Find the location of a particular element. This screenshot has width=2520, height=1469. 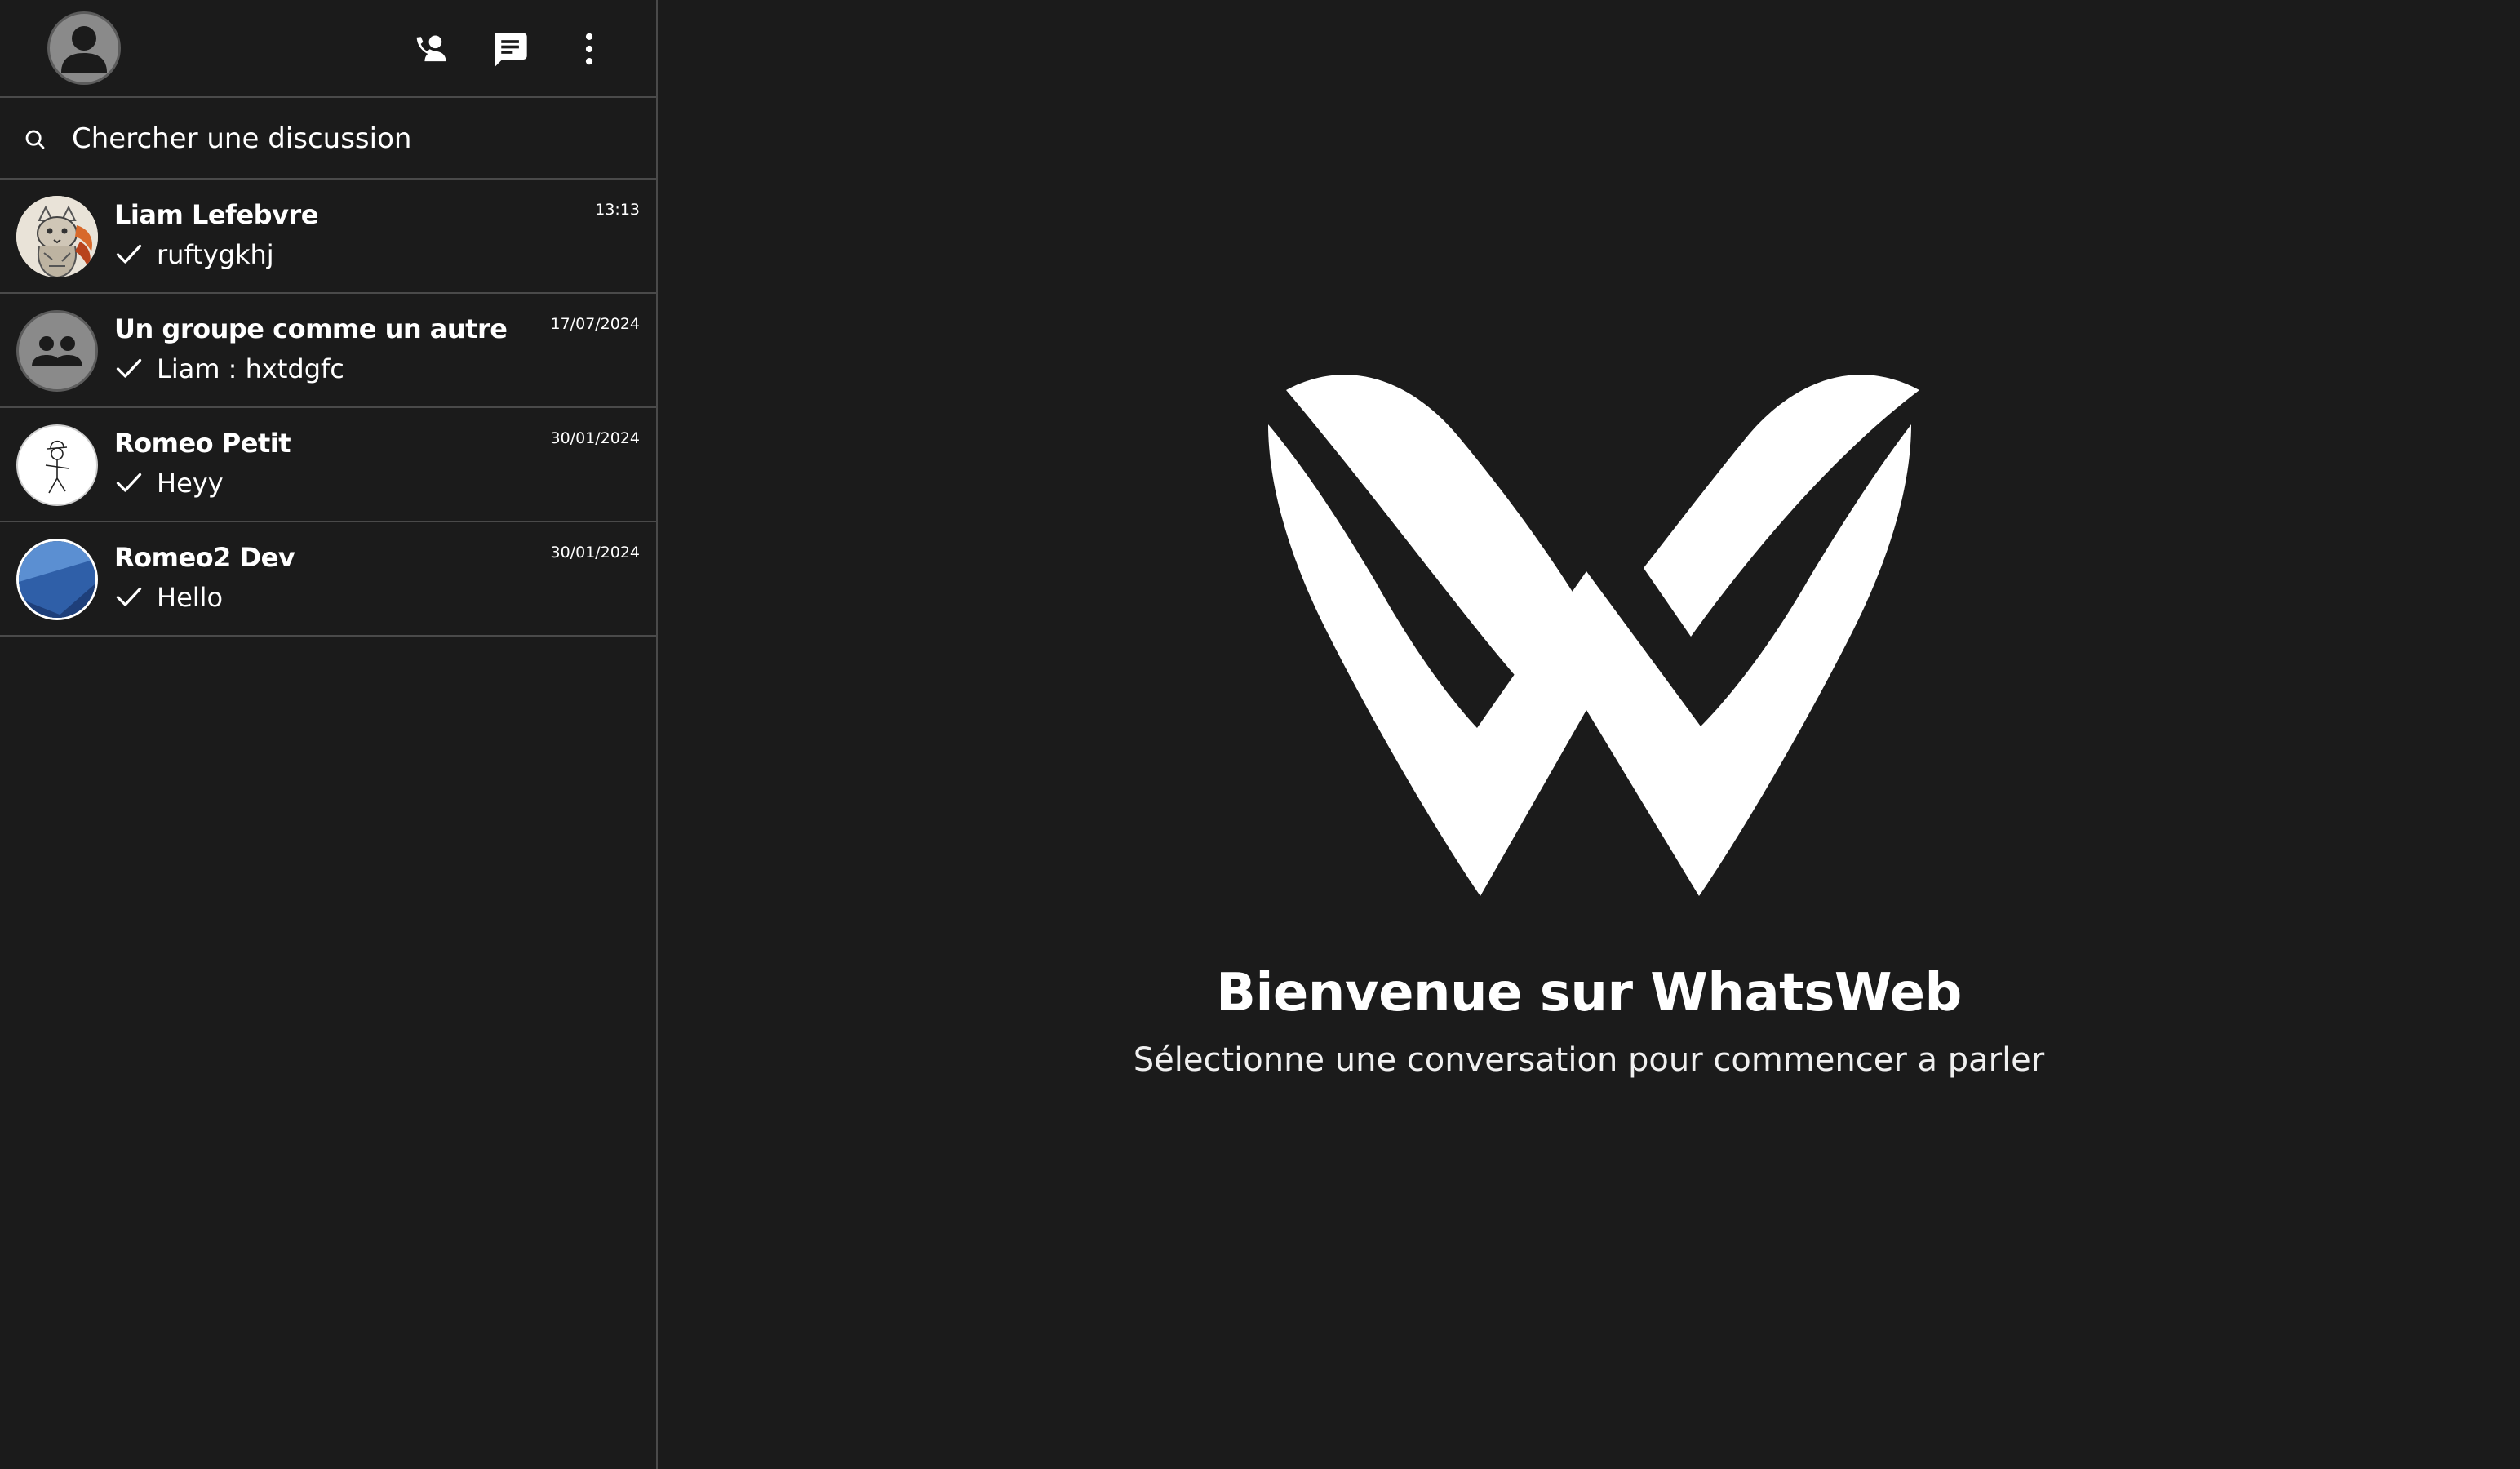

chat-name: Romeo Petit is located at coordinates (203, 443).